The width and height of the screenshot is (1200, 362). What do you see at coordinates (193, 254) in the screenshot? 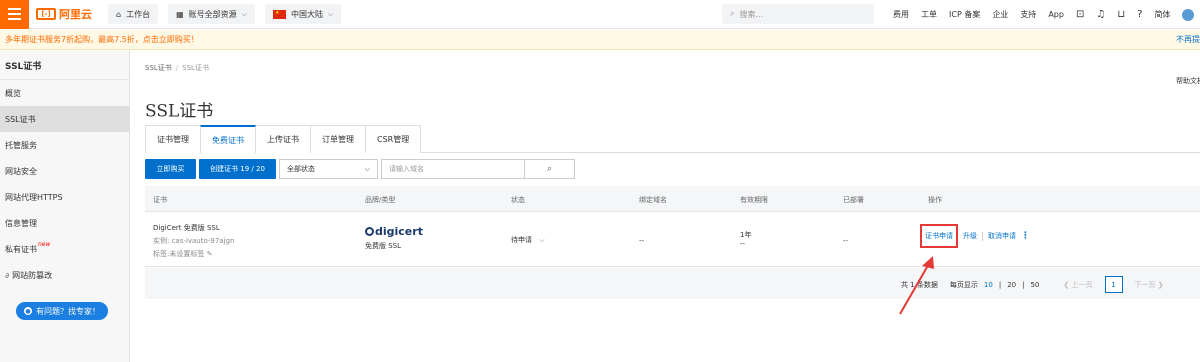
I see `cert-tag: 标签:未设置标签 ✎` at bounding box center [193, 254].